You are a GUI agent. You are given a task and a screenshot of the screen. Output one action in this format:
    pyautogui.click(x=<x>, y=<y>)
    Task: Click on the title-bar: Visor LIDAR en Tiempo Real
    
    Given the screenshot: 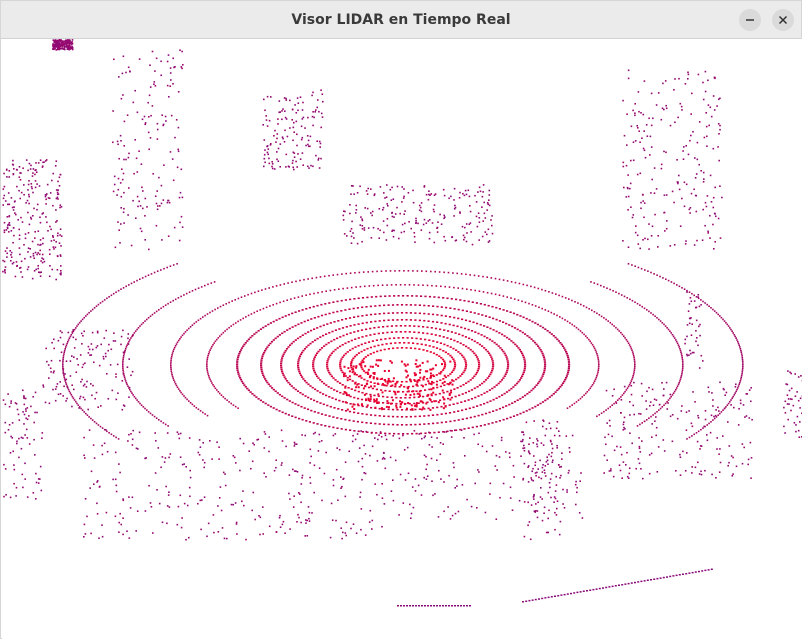 What is the action you would take?
    pyautogui.click(x=401, y=20)
    